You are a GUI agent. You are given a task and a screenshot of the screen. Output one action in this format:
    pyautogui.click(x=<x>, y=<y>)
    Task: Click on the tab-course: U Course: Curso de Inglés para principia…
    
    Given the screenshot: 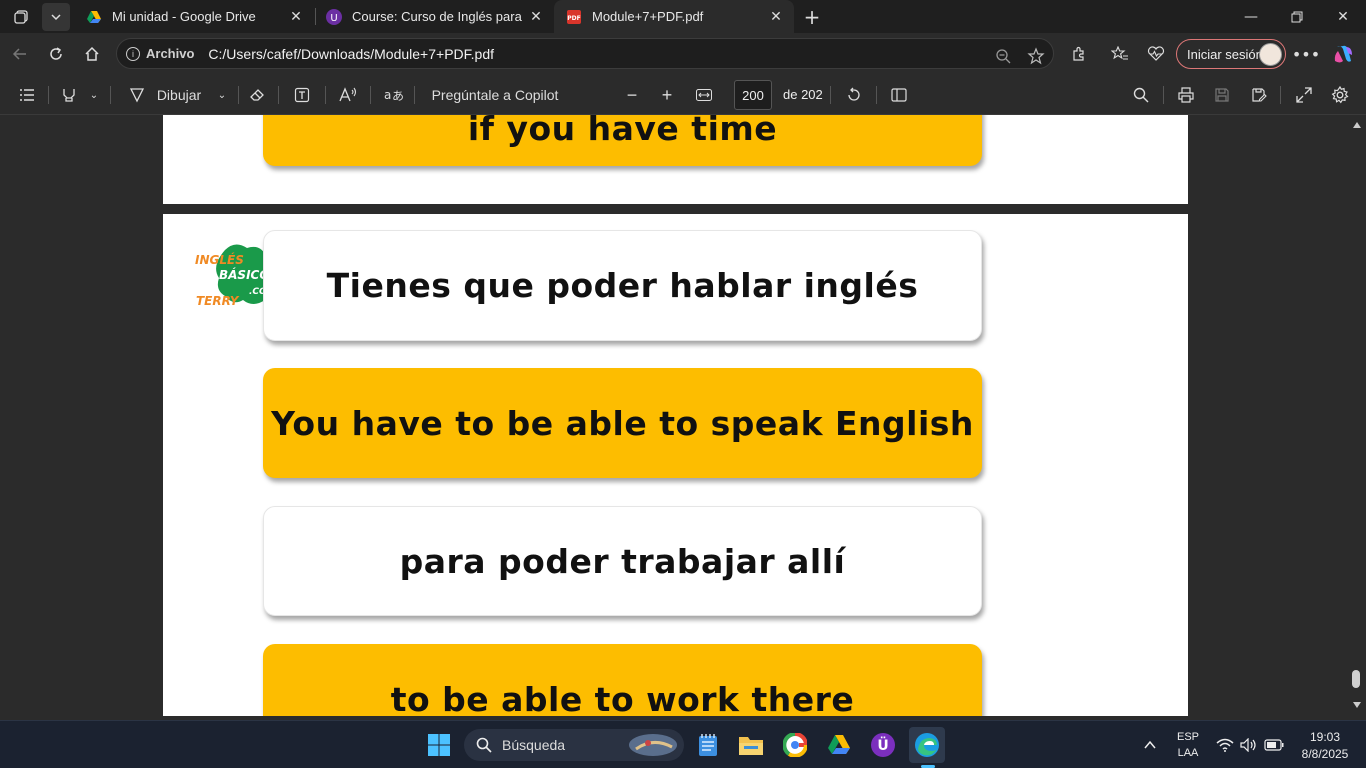 What is the action you would take?
    pyautogui.click(x=434, y=16)
    